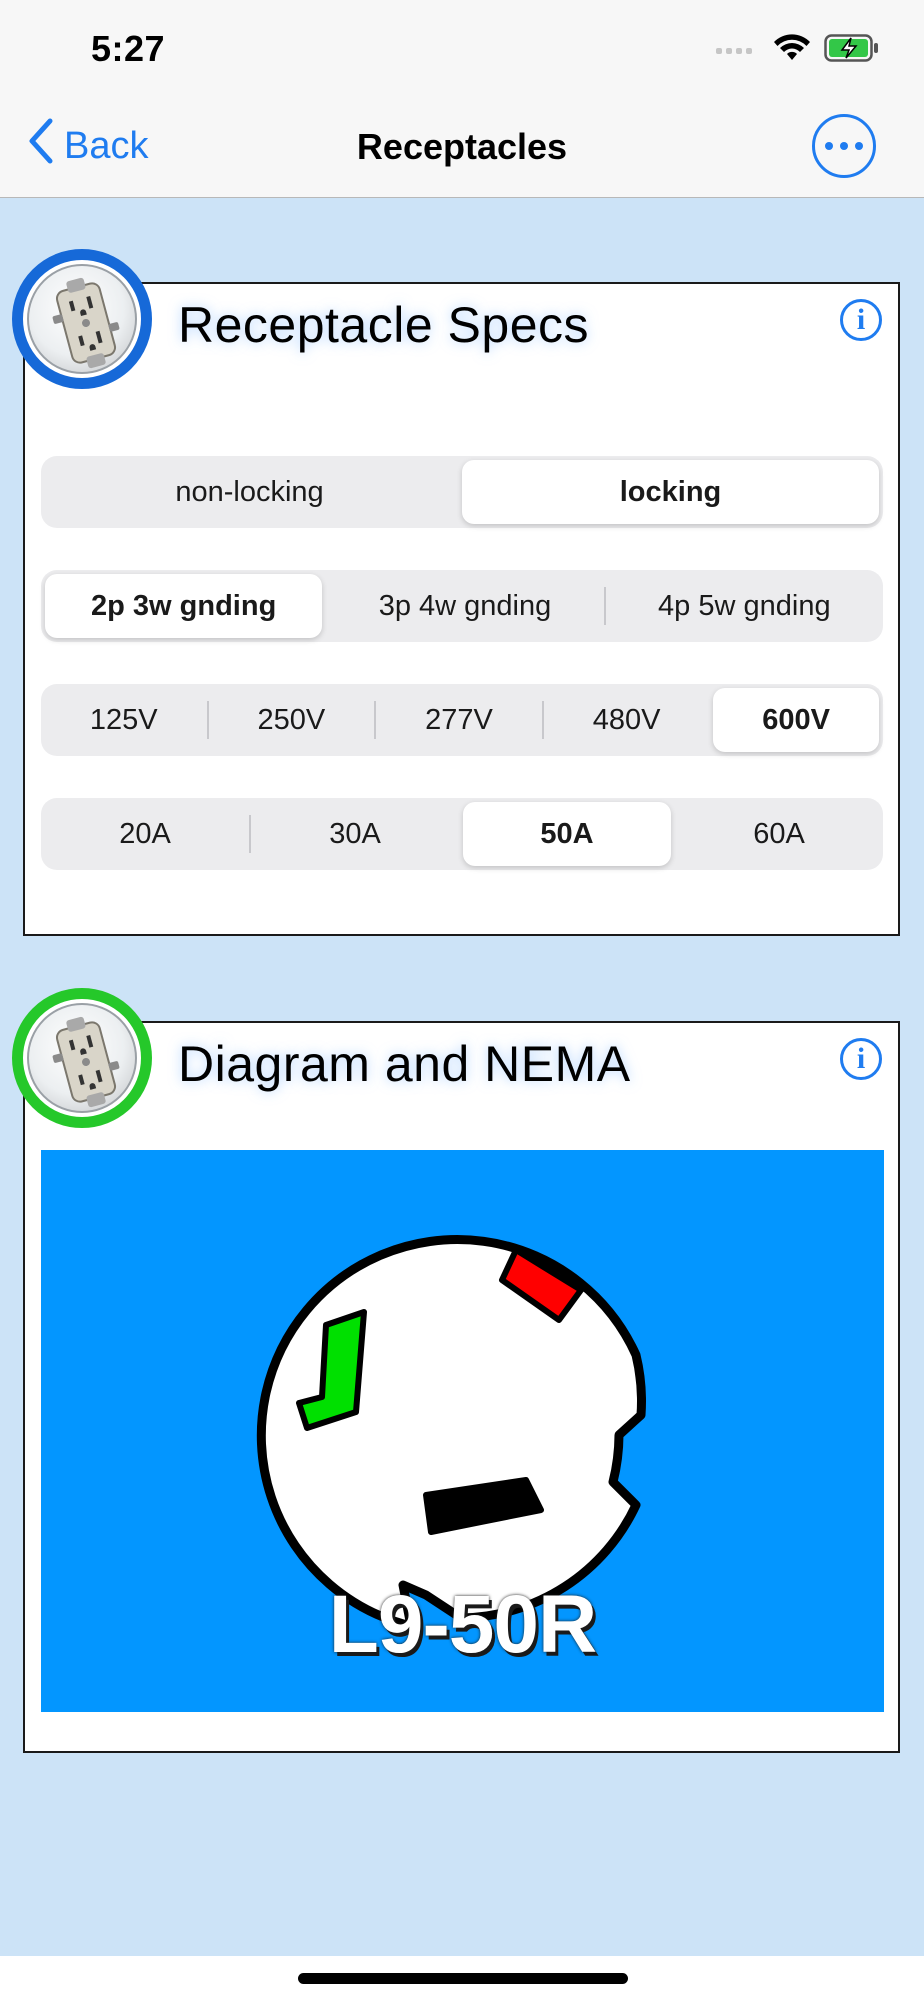  Describe the element at coordinates (292, 720) in the screenshot. I see `segment-250v: 250V` at that location.